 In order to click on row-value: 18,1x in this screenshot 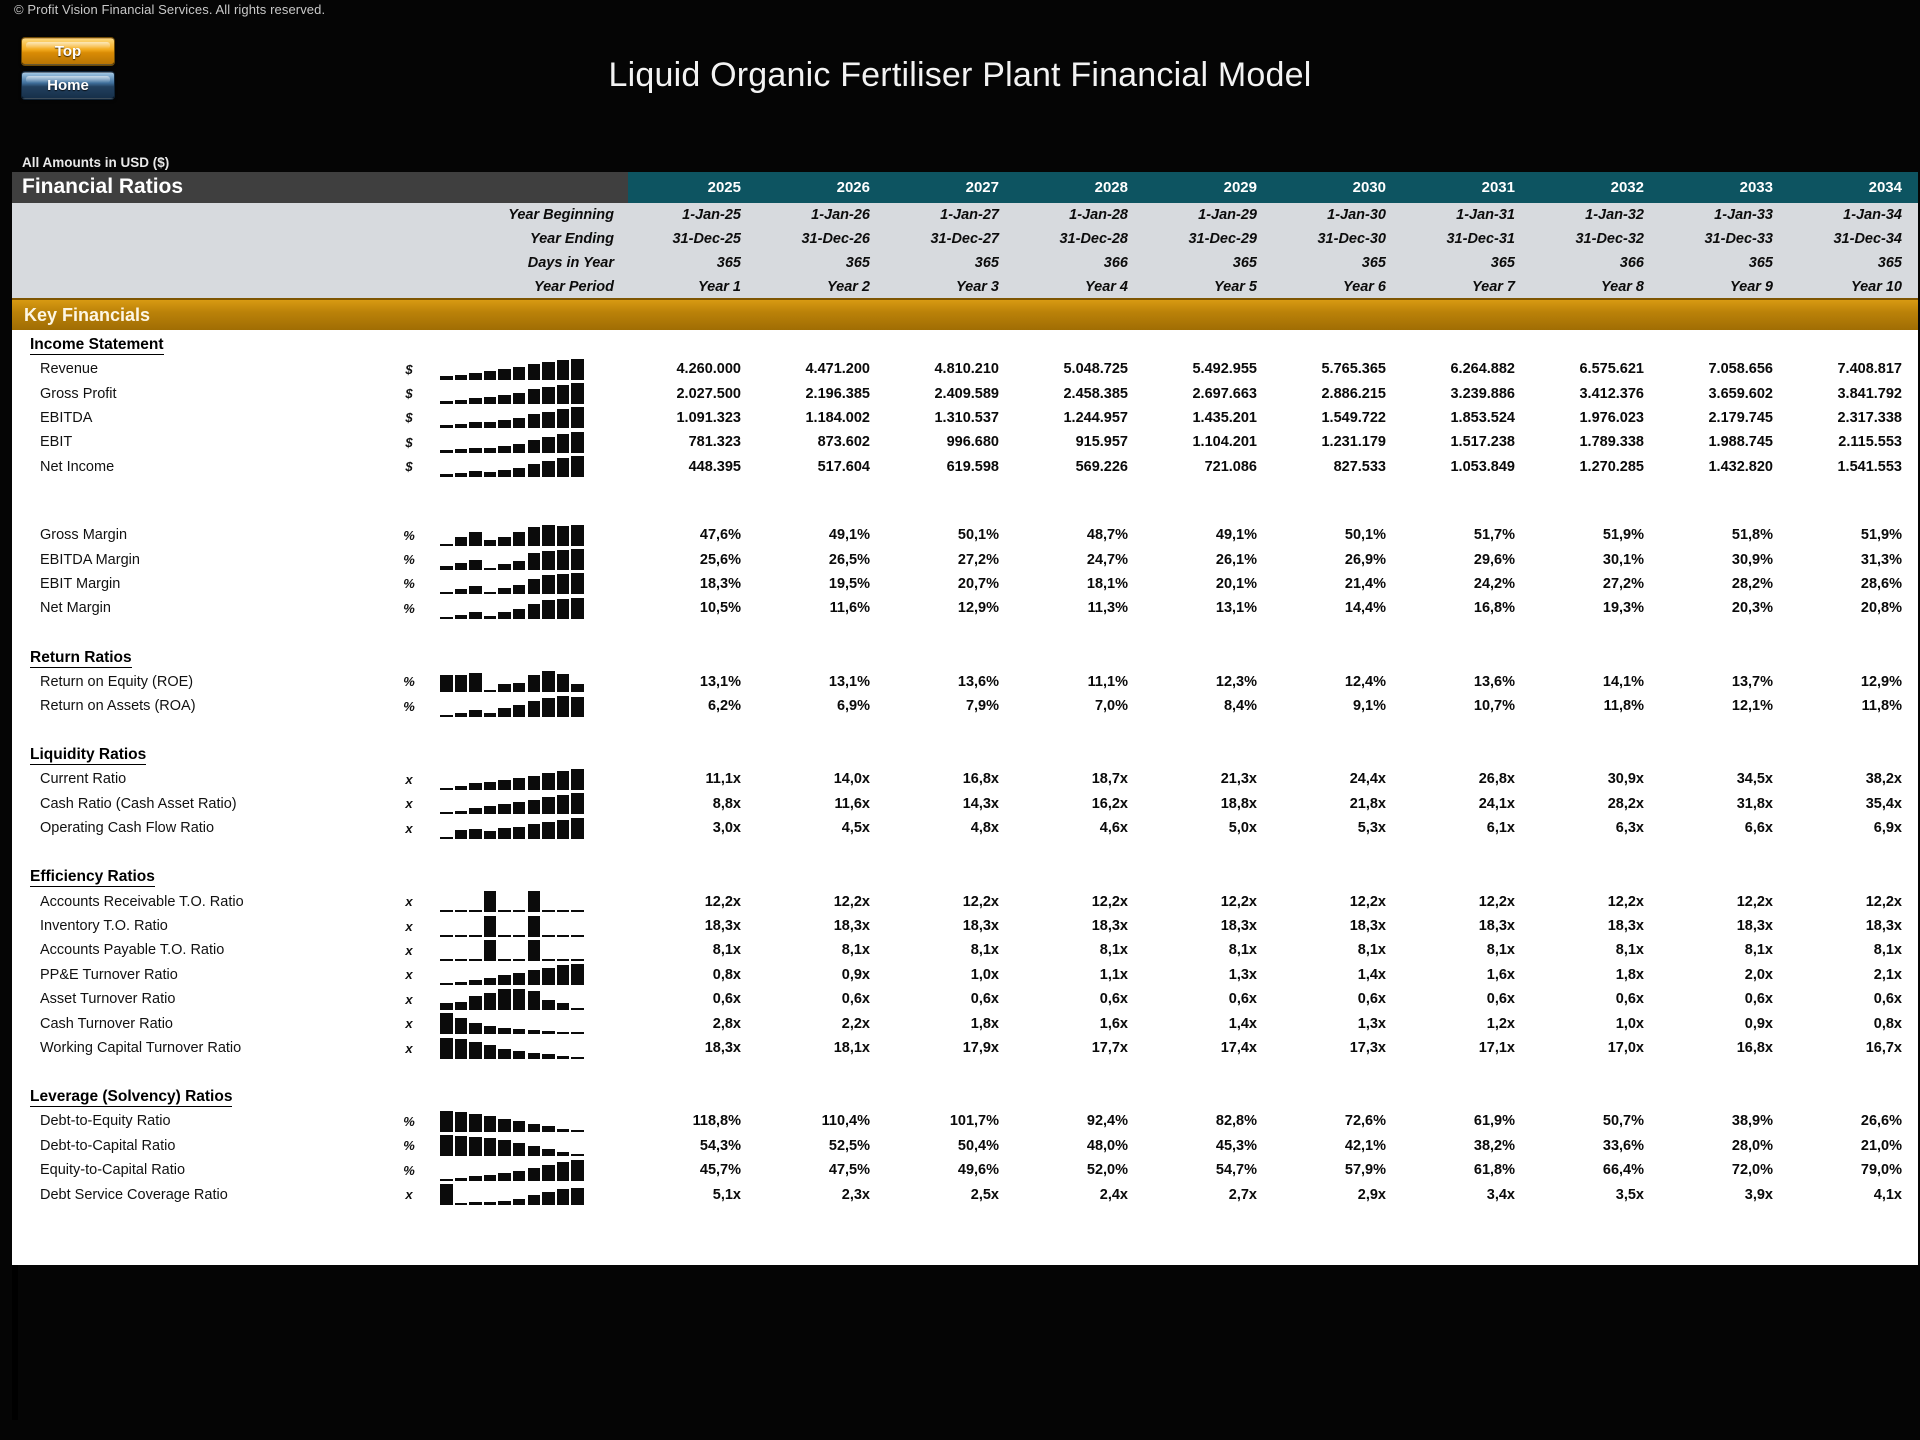, I will do `click(821, 1048)`.